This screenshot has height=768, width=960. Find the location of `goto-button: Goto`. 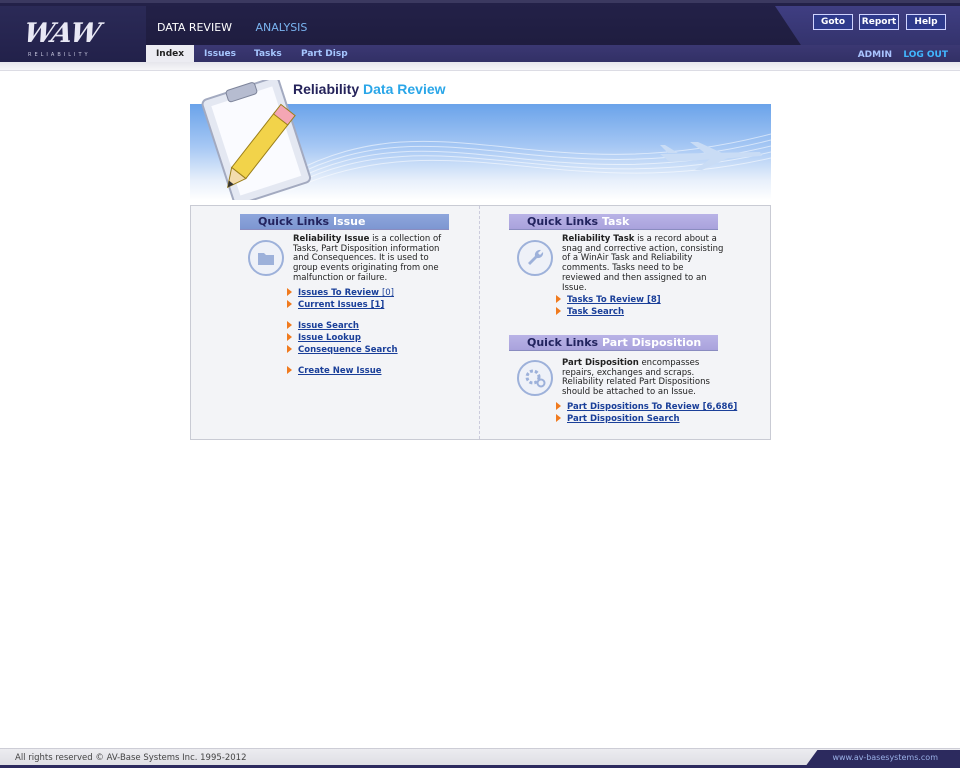

goto-button: Goto is located at coordinates (833, 22).